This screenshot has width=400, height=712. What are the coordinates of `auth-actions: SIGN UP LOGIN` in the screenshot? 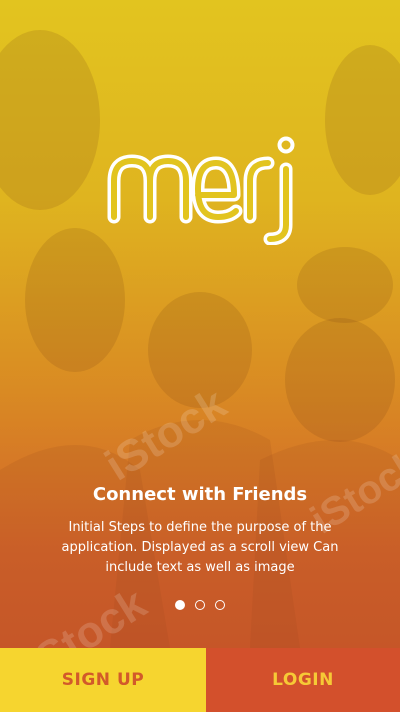 It's located at (200, 680).